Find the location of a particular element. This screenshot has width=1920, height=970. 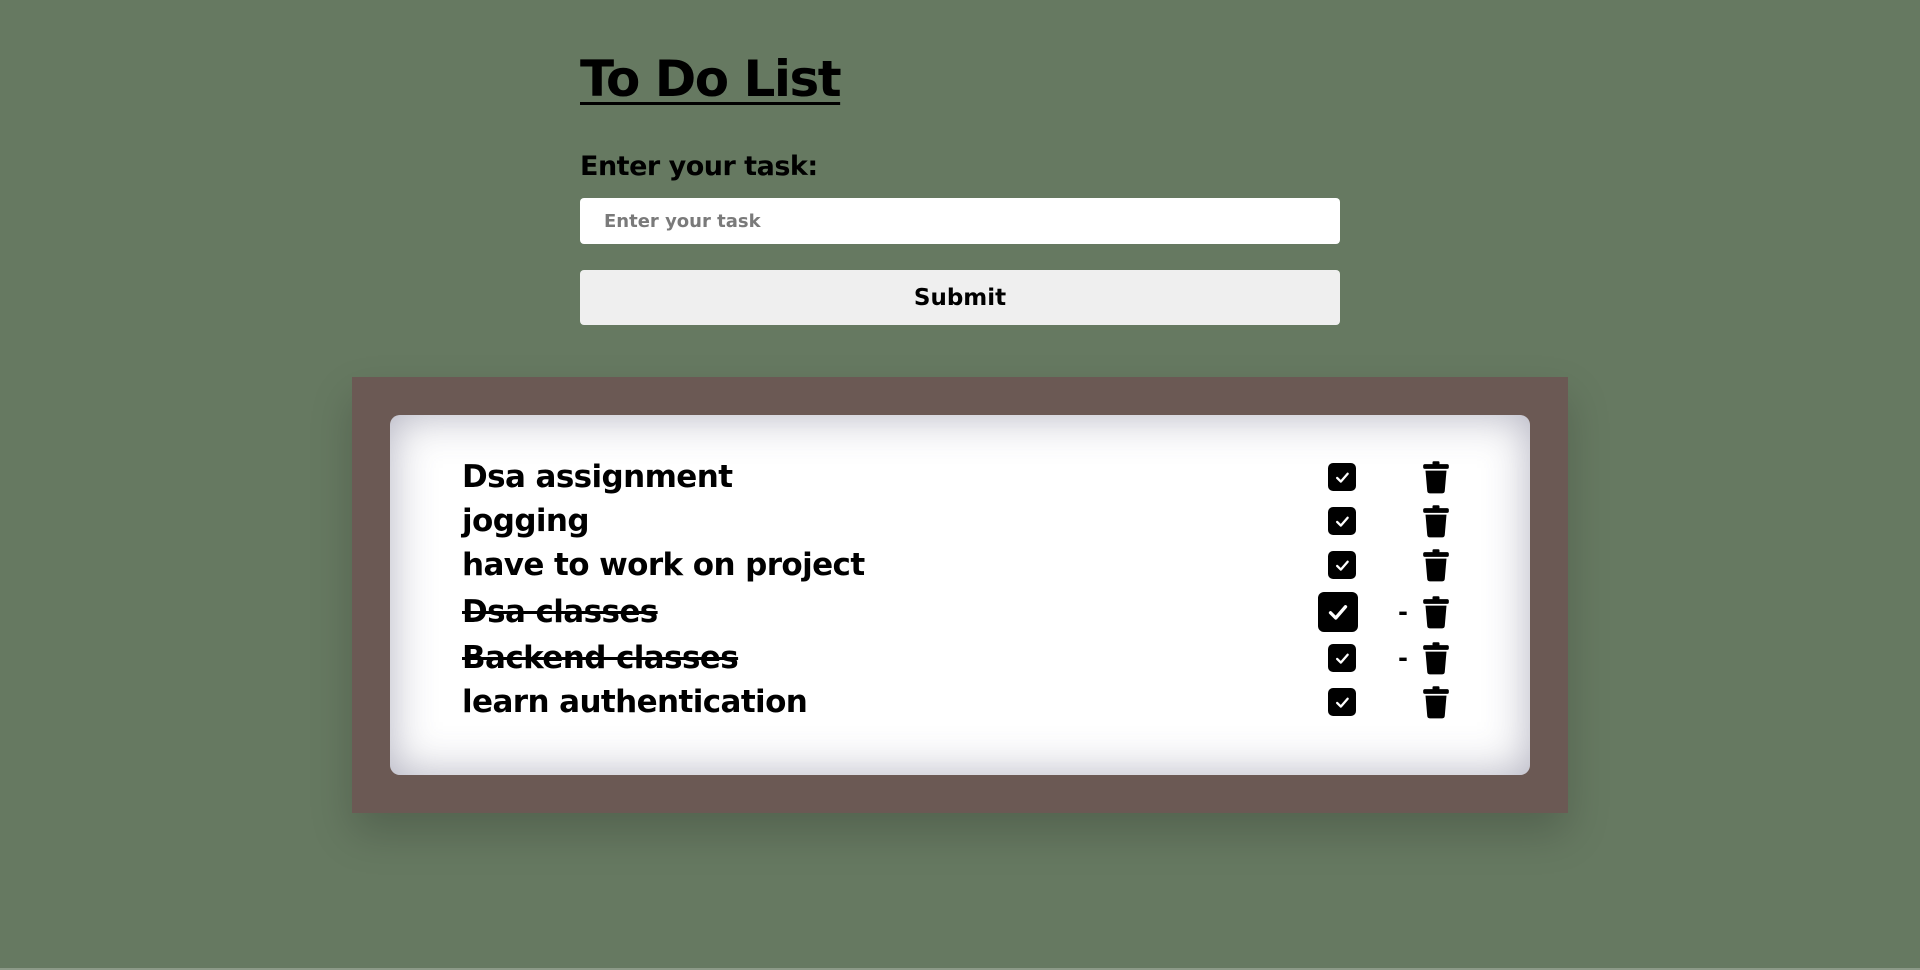

task-text: jogging is located at coordinates (526, 521).